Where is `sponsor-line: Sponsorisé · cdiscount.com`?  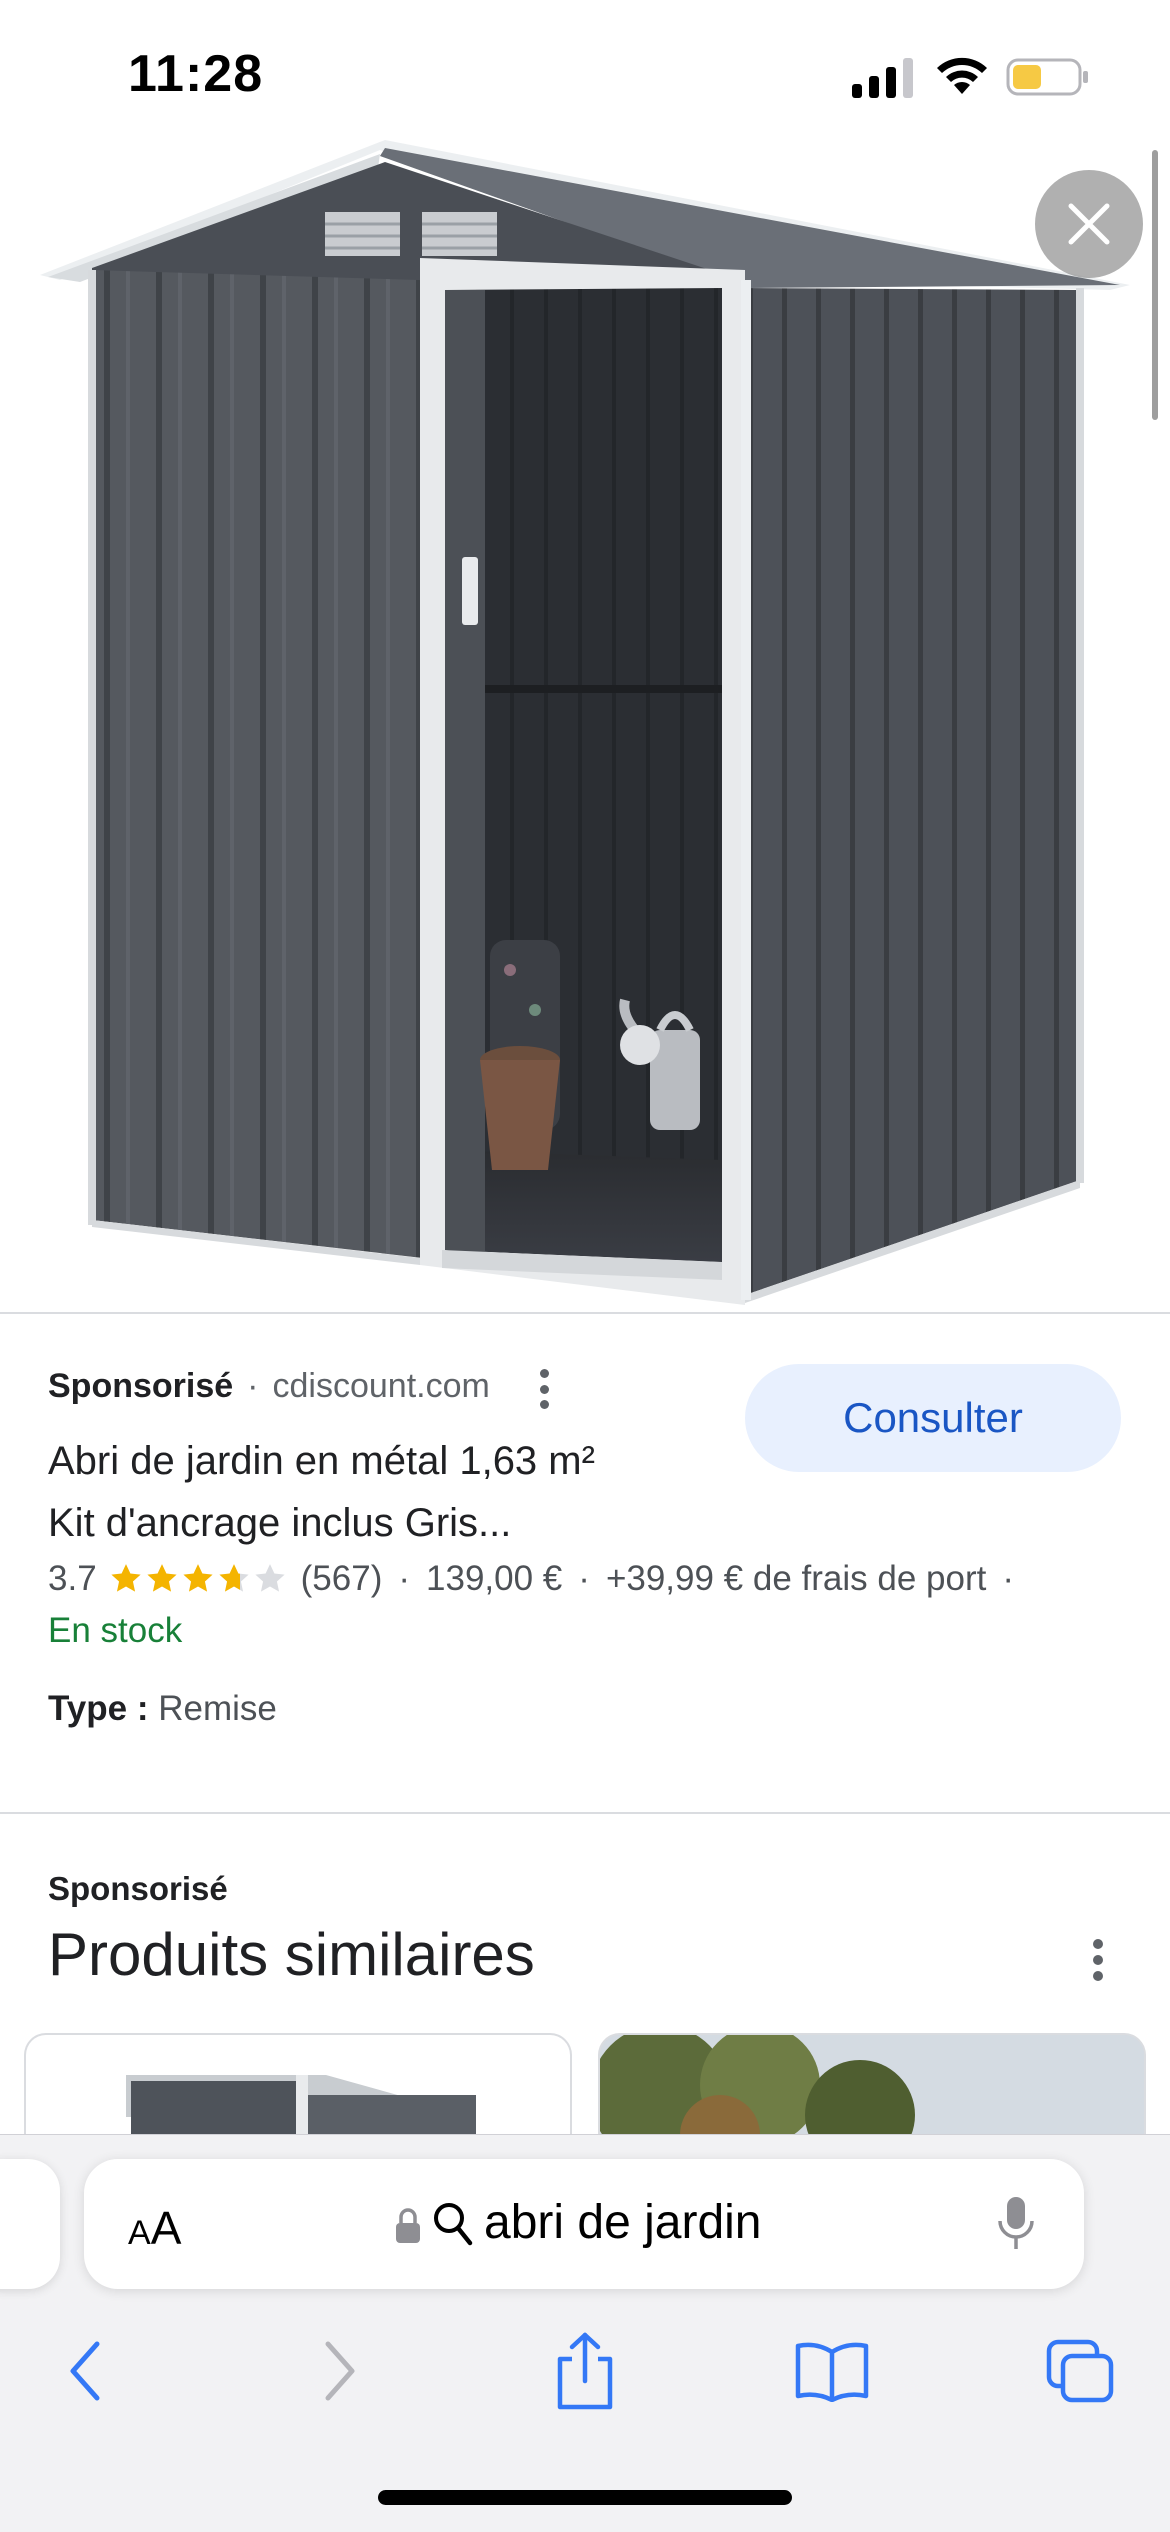 sponsor-line: Sponsorisé · cdiscount.com is located at coordinates (269, 1386).